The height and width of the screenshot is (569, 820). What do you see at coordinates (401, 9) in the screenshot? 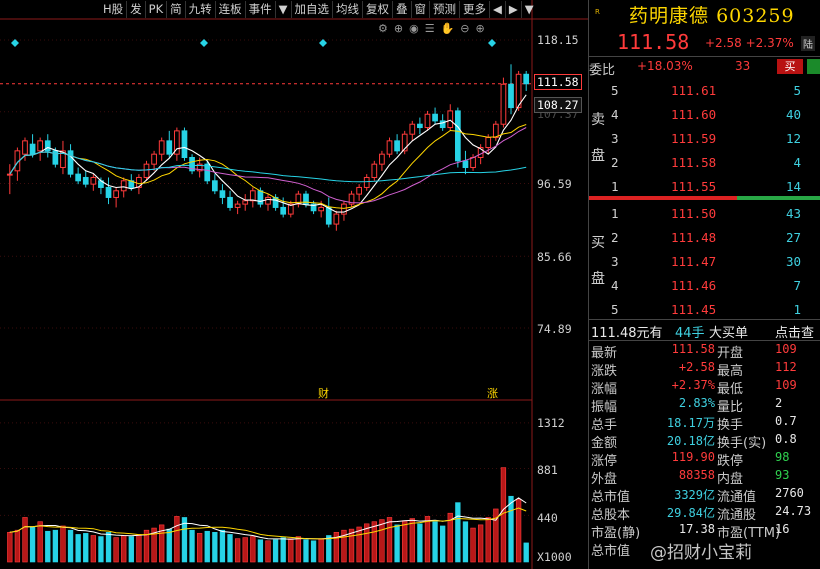
I see `toolbar-item-11: 叠` at bounding box center [401, 9].